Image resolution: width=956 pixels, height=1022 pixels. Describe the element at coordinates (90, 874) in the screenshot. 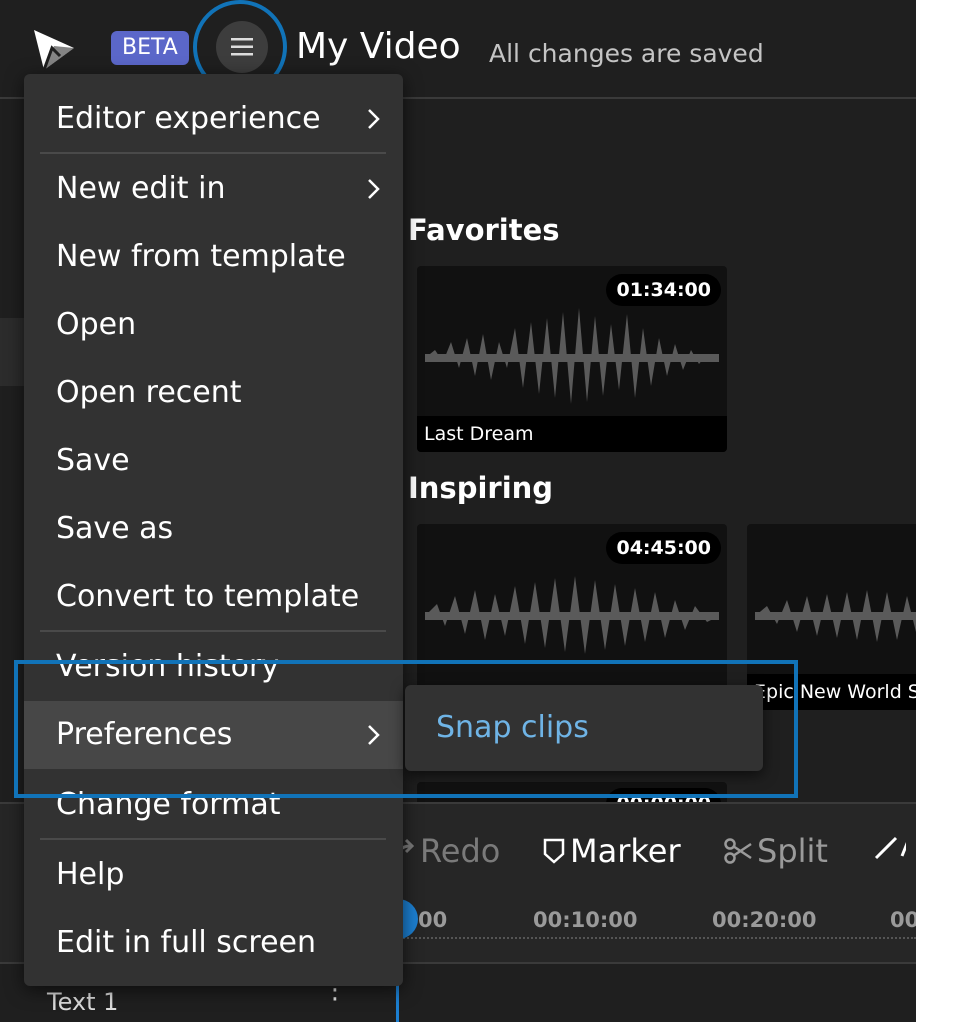

I see `menu-item-label: Help` at that location.